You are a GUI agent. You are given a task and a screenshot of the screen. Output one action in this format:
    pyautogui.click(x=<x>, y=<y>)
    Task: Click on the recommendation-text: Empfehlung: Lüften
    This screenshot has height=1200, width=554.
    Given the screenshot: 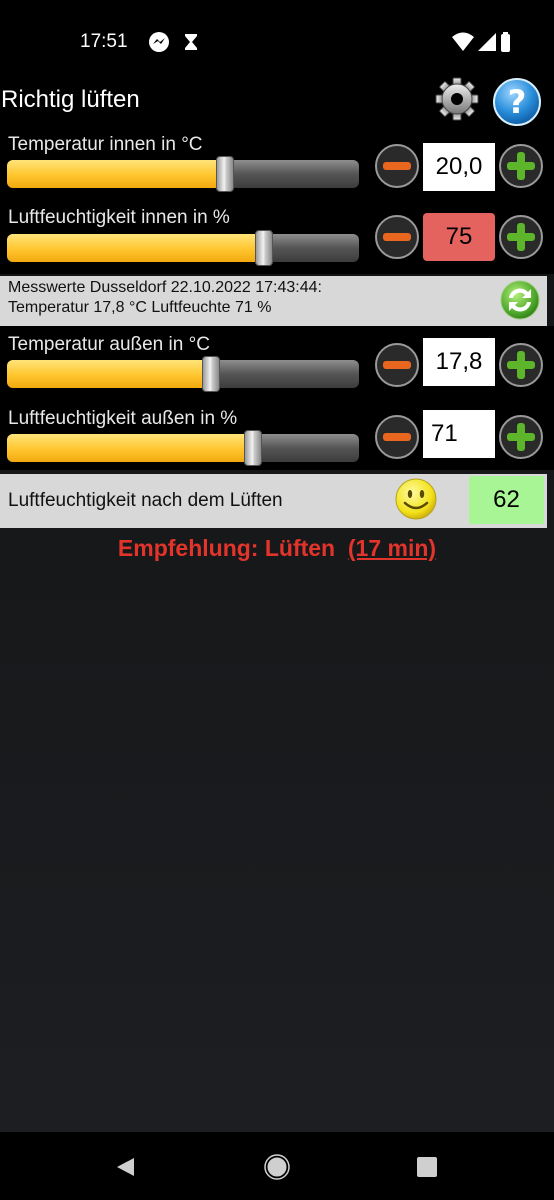 What is the action you would take?
    pyautogui.click(x=226, y=548)
    